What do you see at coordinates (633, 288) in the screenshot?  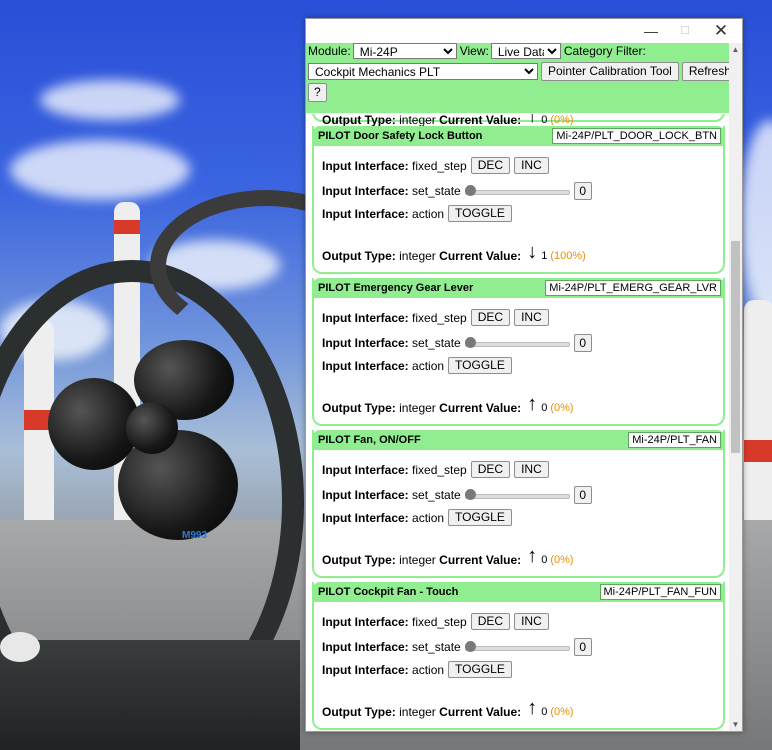 I see `control-identifier: Mi-24P/PLT_EMERG_GEAR_LVR` at bounding box center [633, 288].